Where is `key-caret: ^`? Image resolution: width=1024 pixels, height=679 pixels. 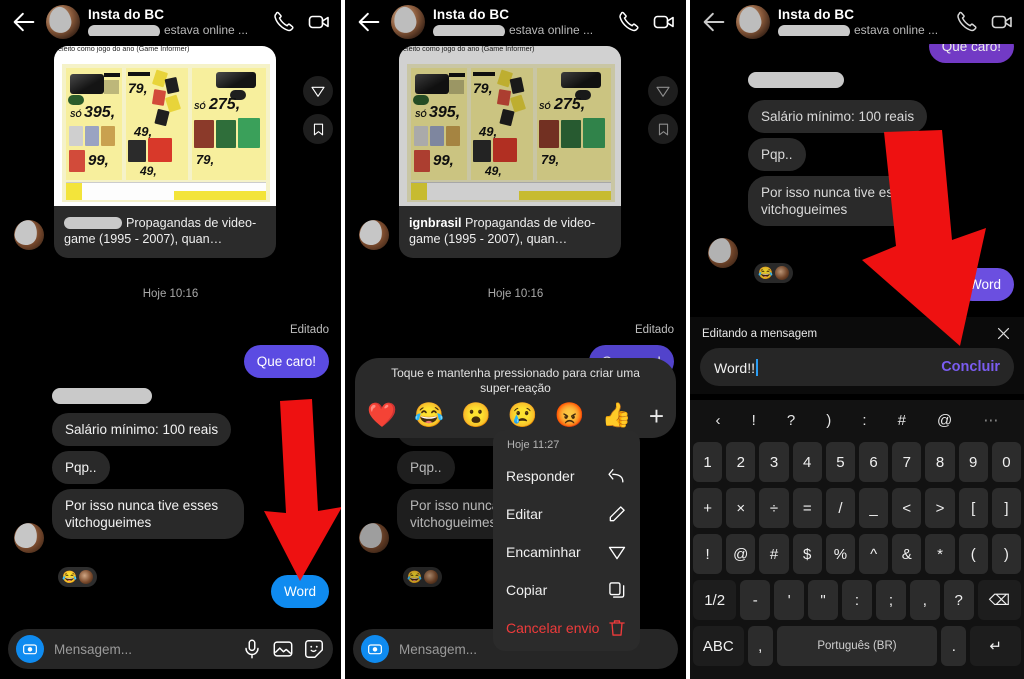
key-caret: ^ is located at coordinates (874, 554).